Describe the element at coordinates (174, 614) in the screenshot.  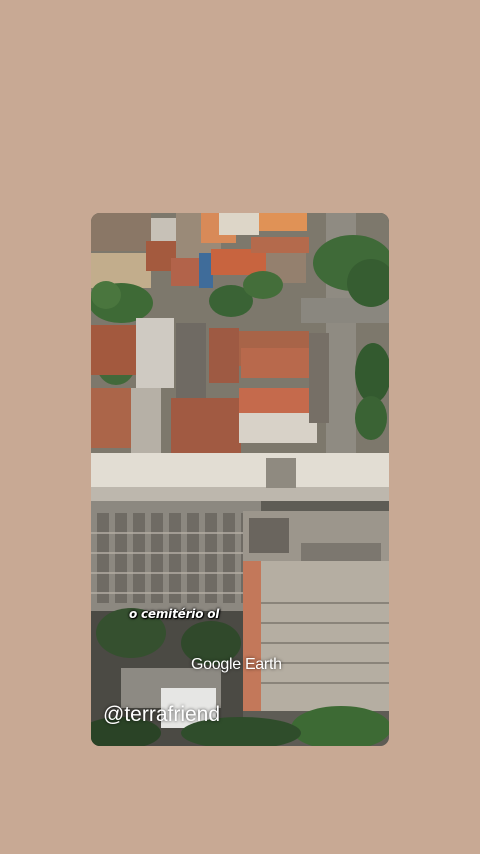
I see `subtitle-caption: o cemitério ol` at that location.